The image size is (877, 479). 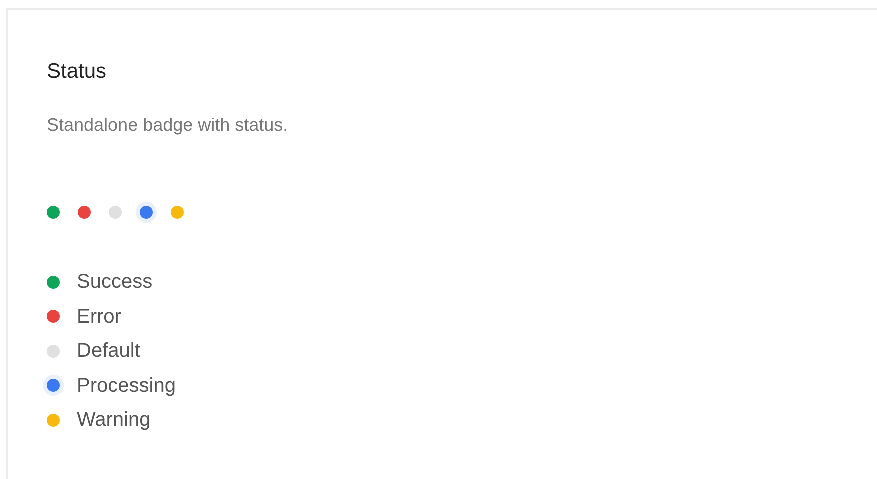 What do you see at coordinates (168, 125) in the screenshot?
I see `card-description: Standalone badge with status.` at bounding box center [168, 125].